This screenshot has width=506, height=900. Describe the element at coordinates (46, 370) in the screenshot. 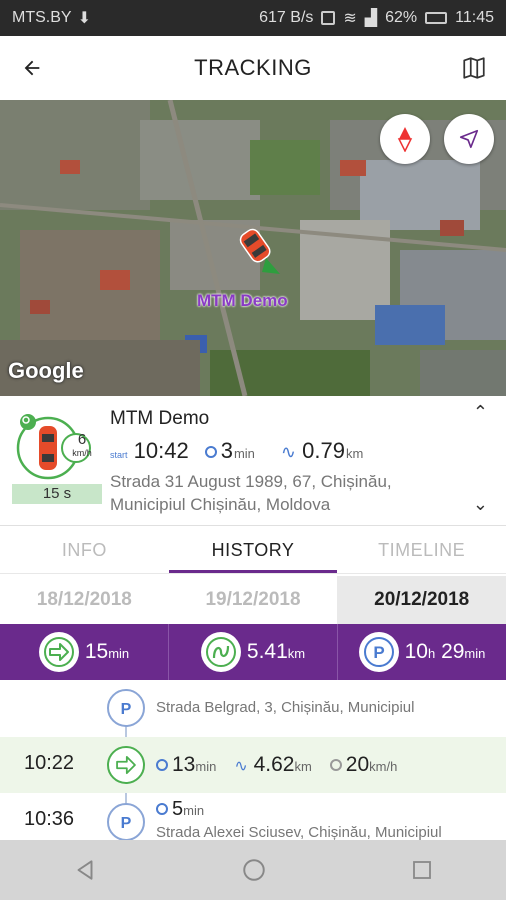

I see `google-logo: Google` at that location.